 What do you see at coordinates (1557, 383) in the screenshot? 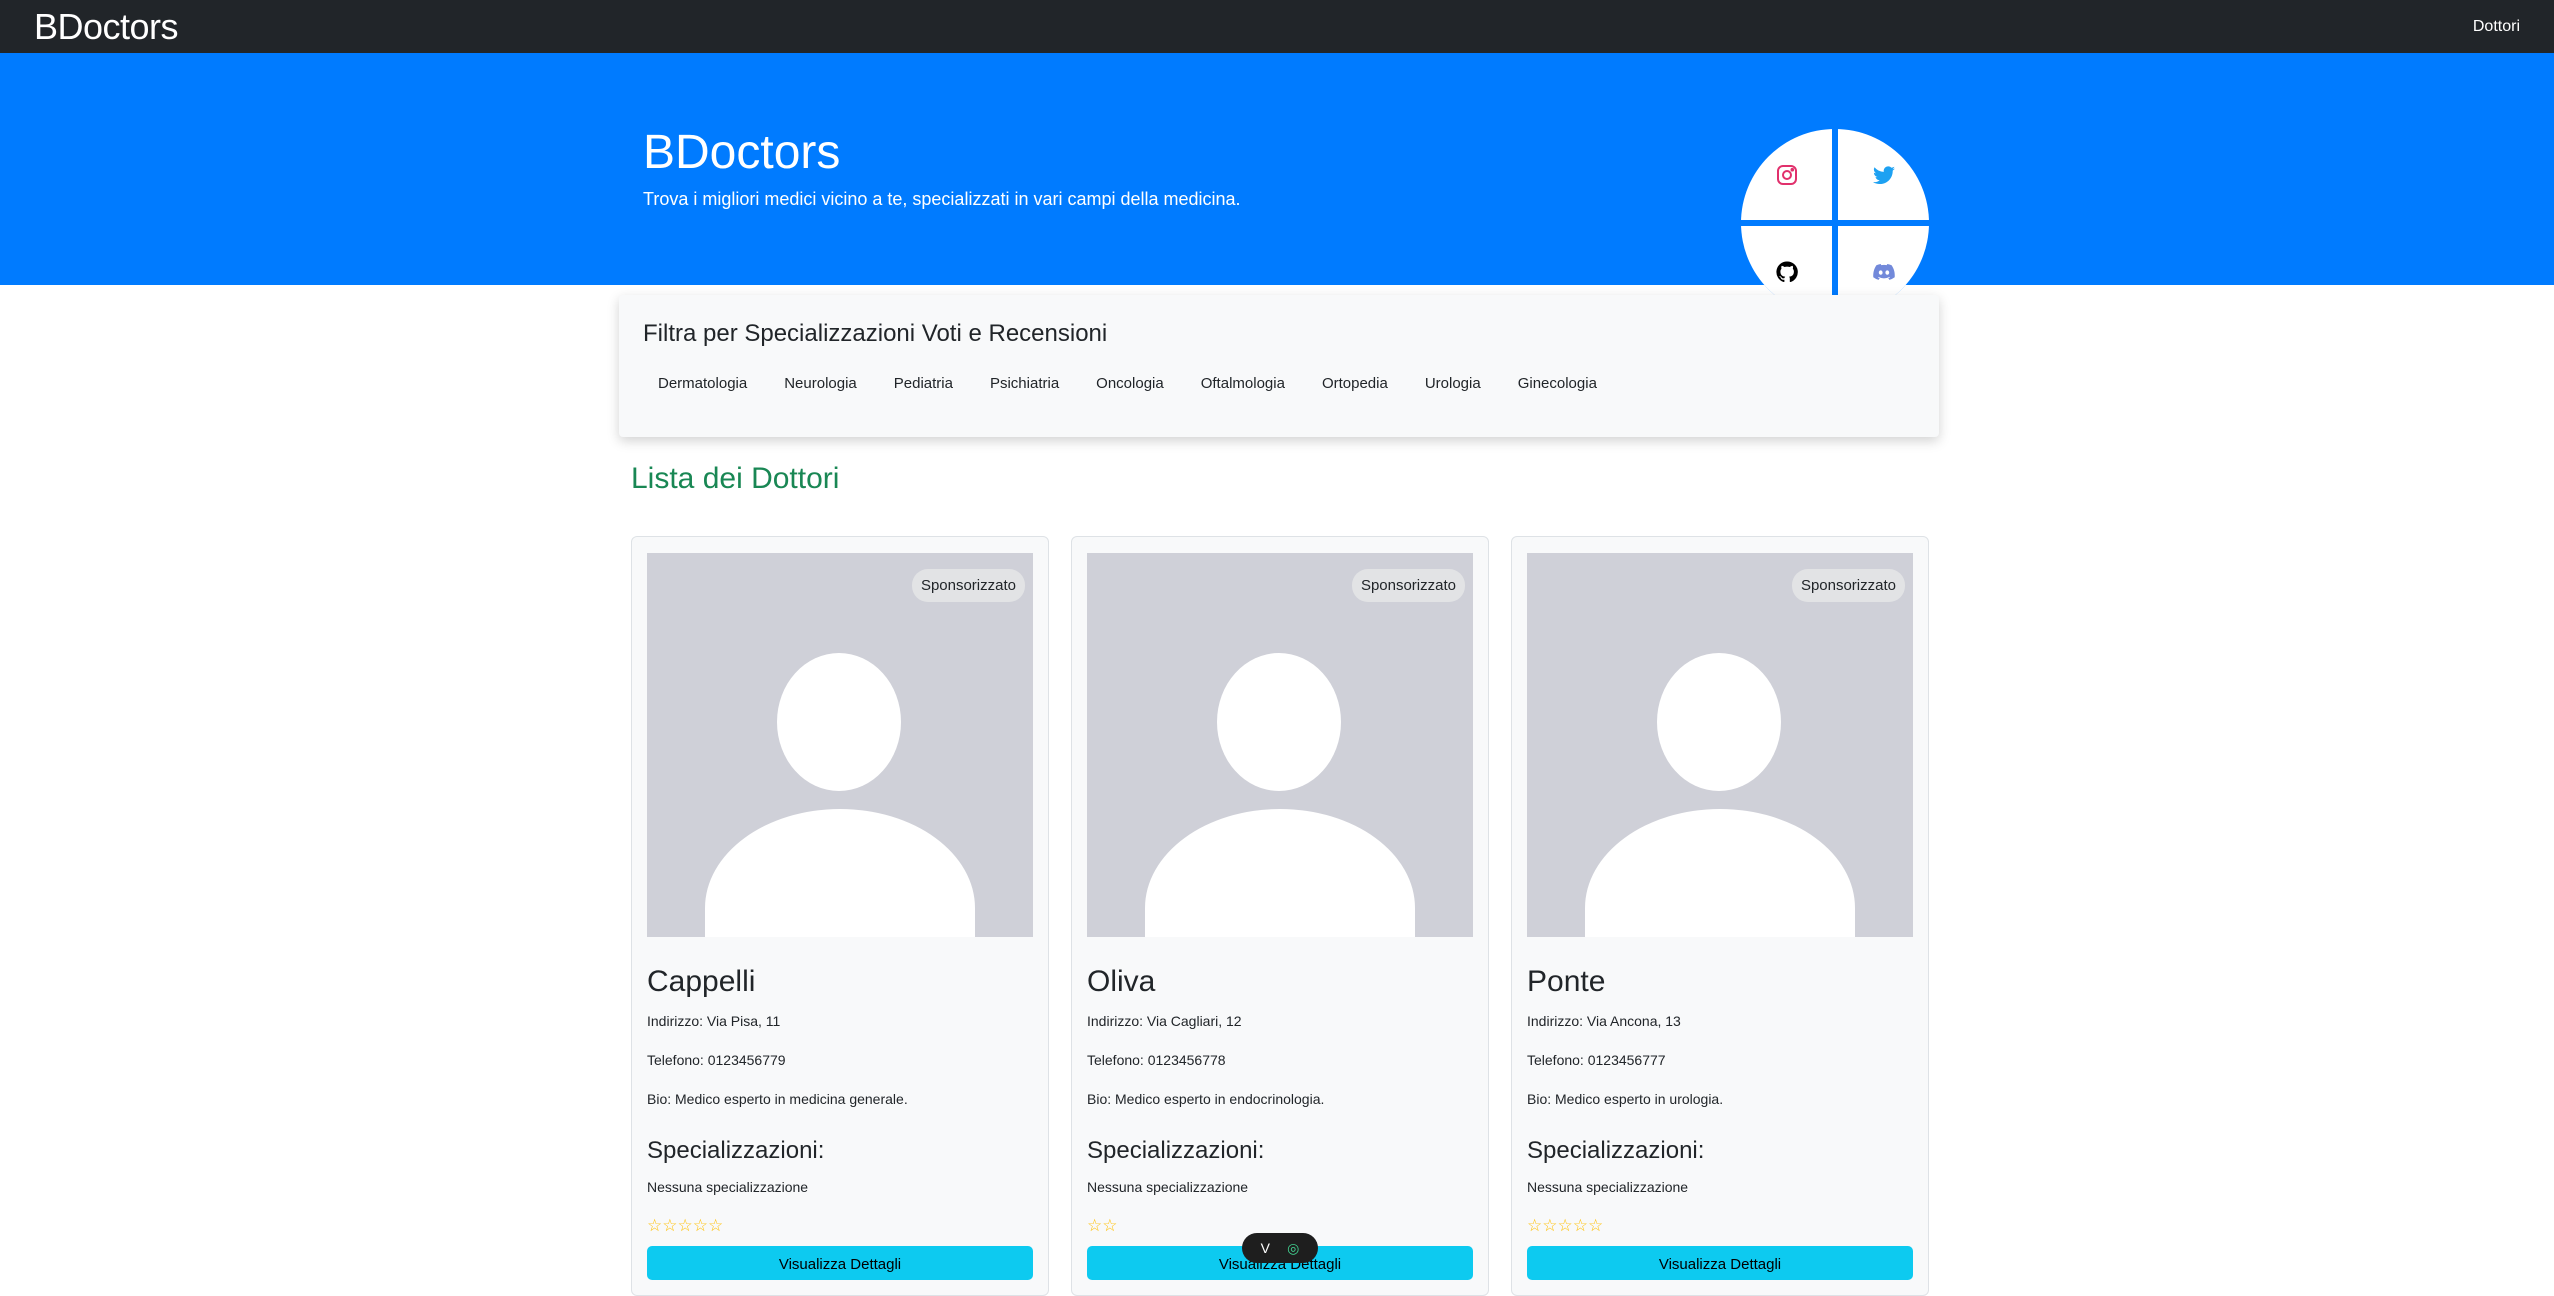
I see `filter-item-ginecologia: Ginecologia` at bounding box center [1557, 383].